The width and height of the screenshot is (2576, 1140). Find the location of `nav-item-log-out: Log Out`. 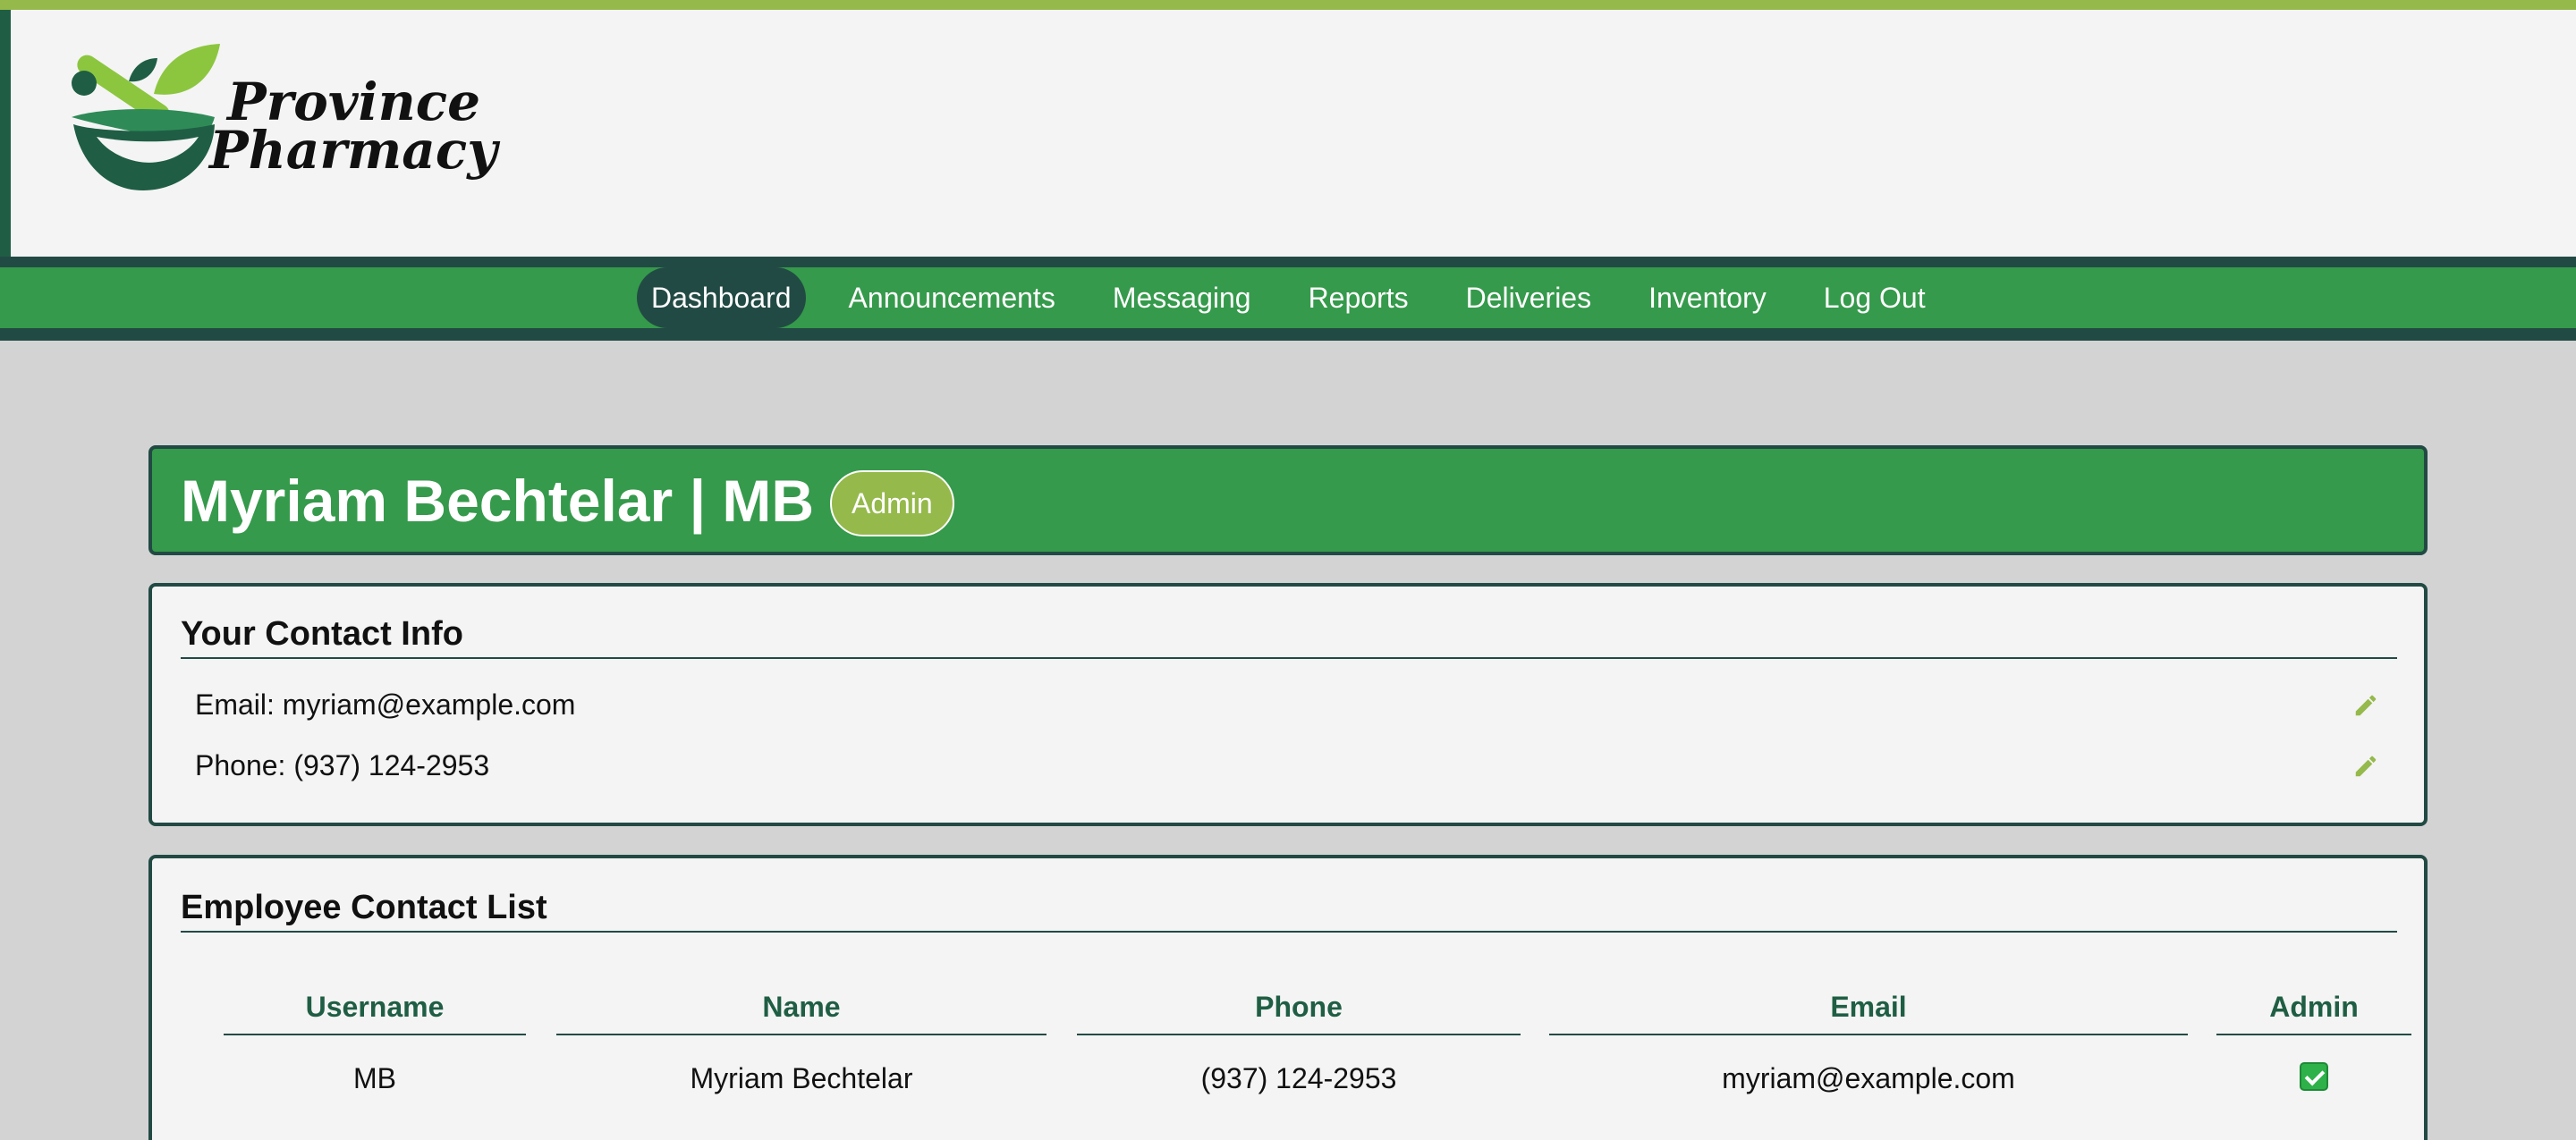

nav-item-log-out: Log Out is located at coordinates (1874, 297).